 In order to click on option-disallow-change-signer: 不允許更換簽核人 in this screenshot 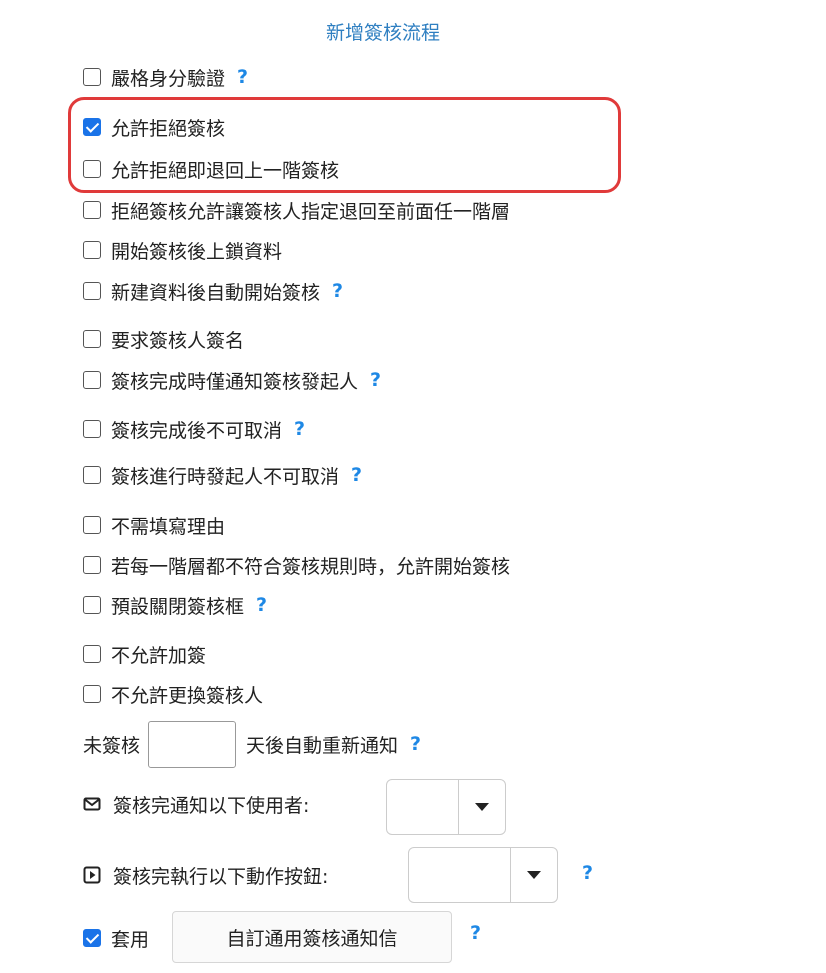, I will do `click(173, 694)`.